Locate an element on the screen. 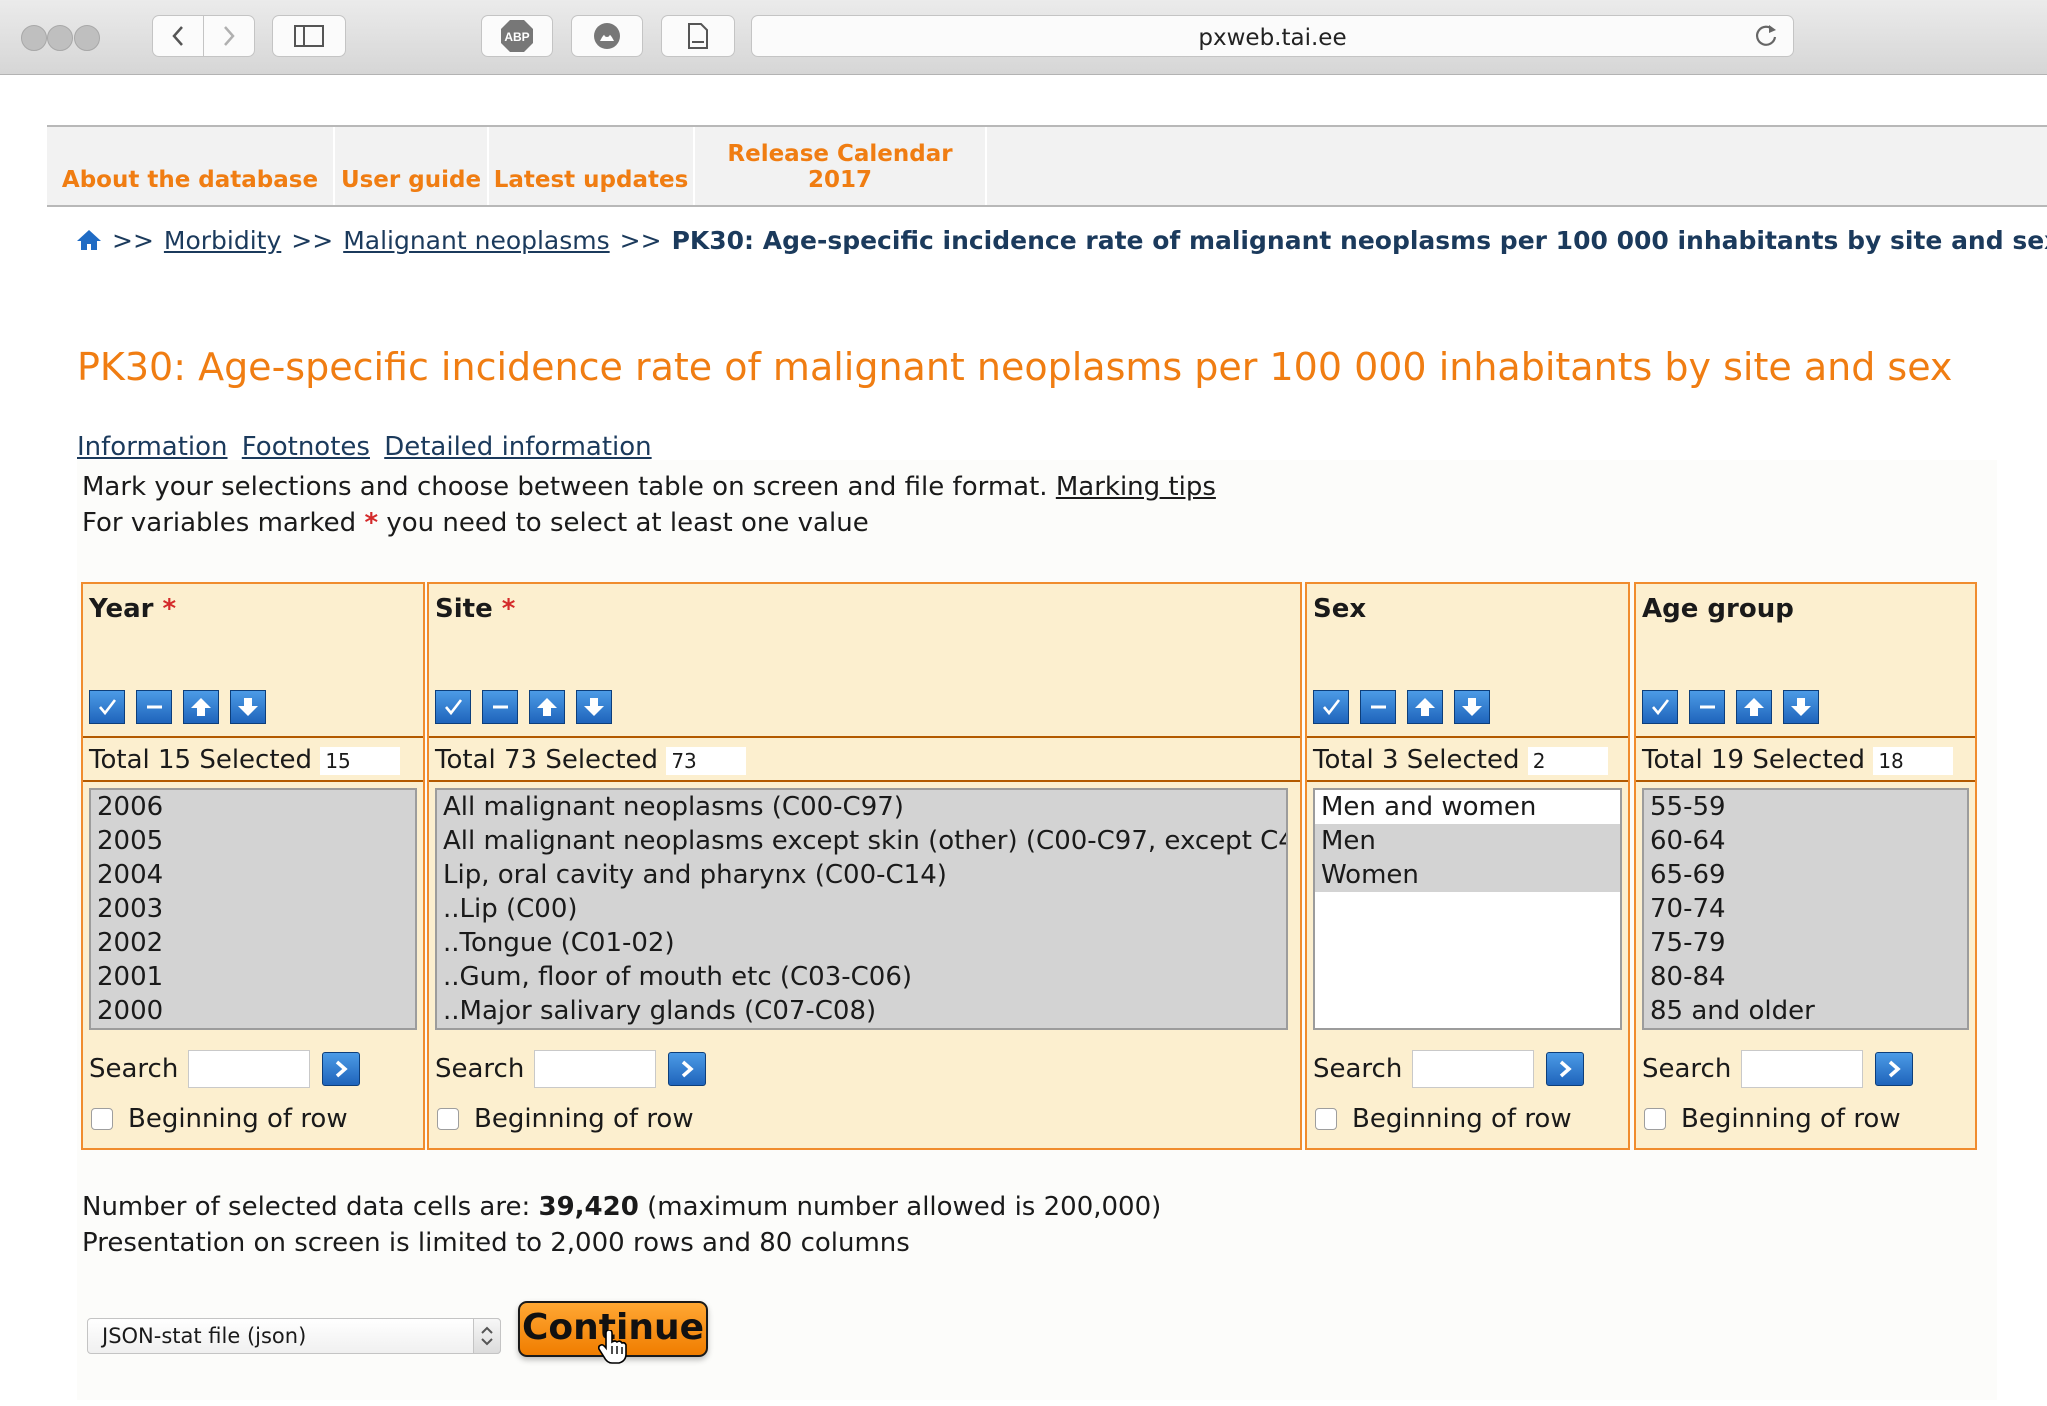  list-option: 2003 is located at coordinates (253, 909).